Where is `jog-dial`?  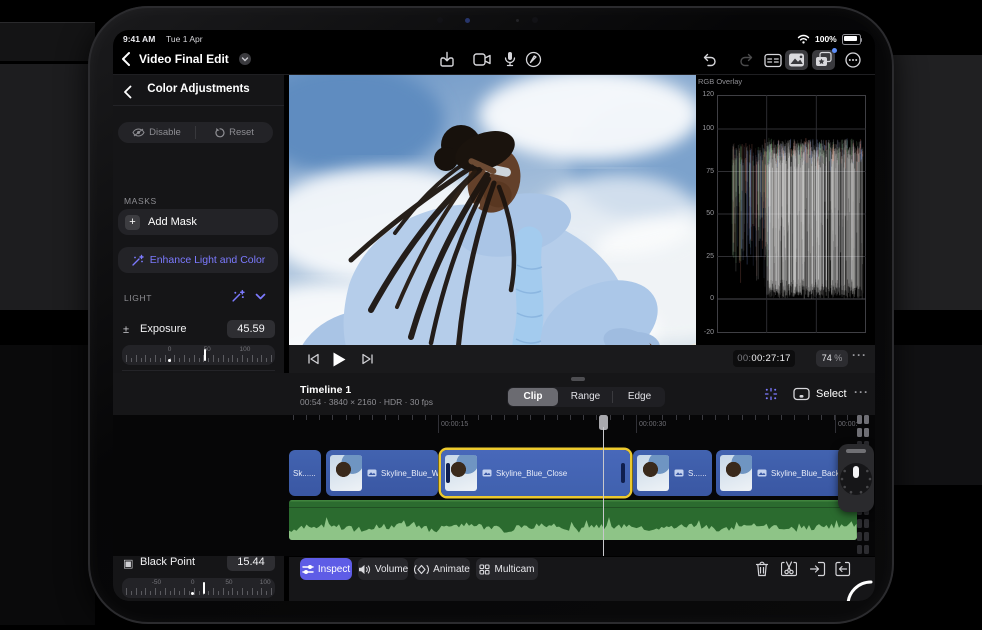 jog-dial is located at coordinates (856, 478).